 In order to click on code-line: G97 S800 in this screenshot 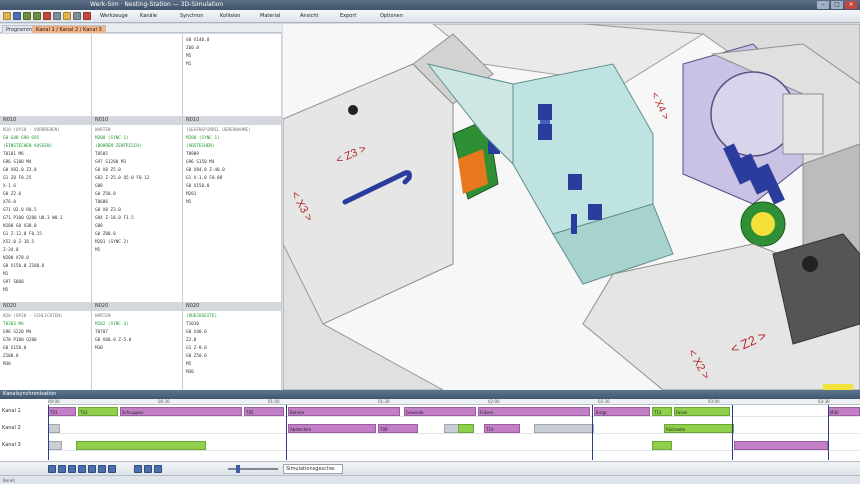, I will do `click(13, 282)`.